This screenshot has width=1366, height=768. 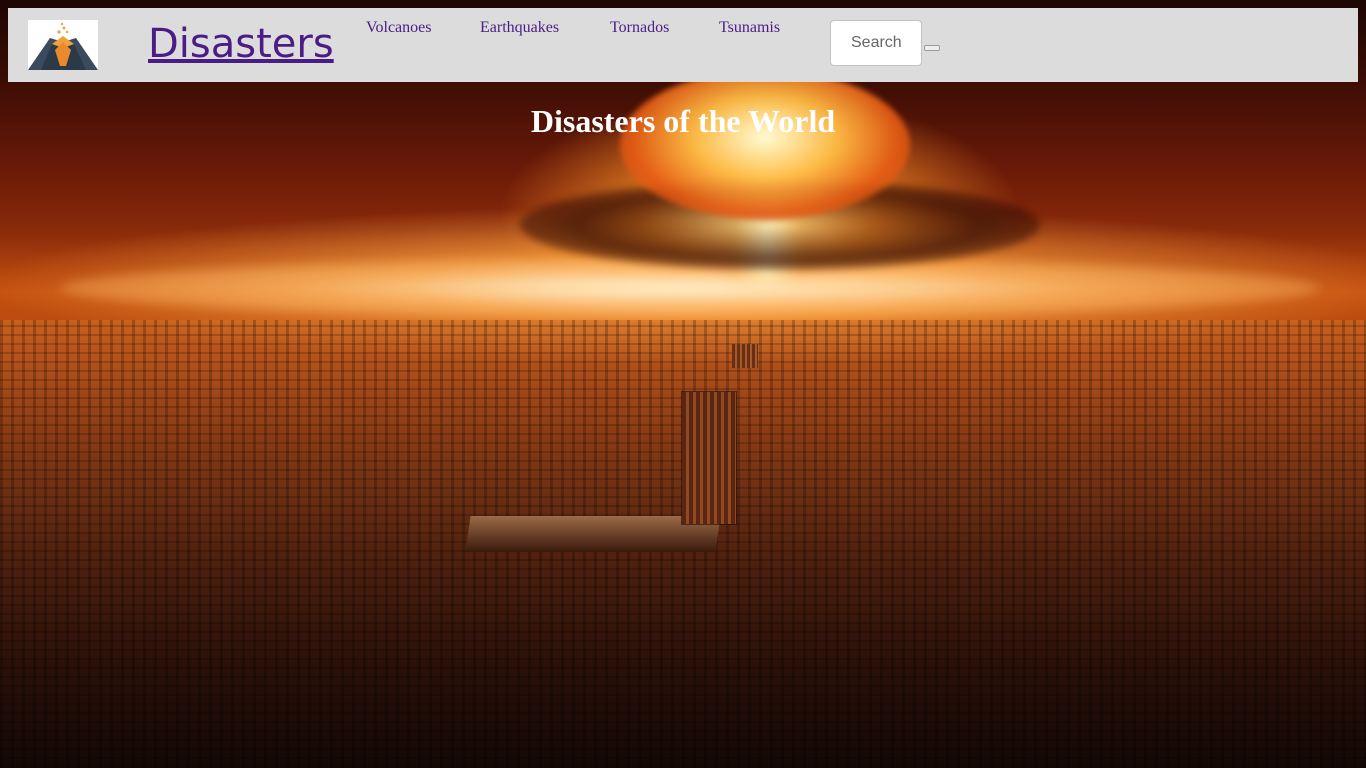 I want to click on nav-link-earthquakes: Earthquakes, so click(x=519, y=28).